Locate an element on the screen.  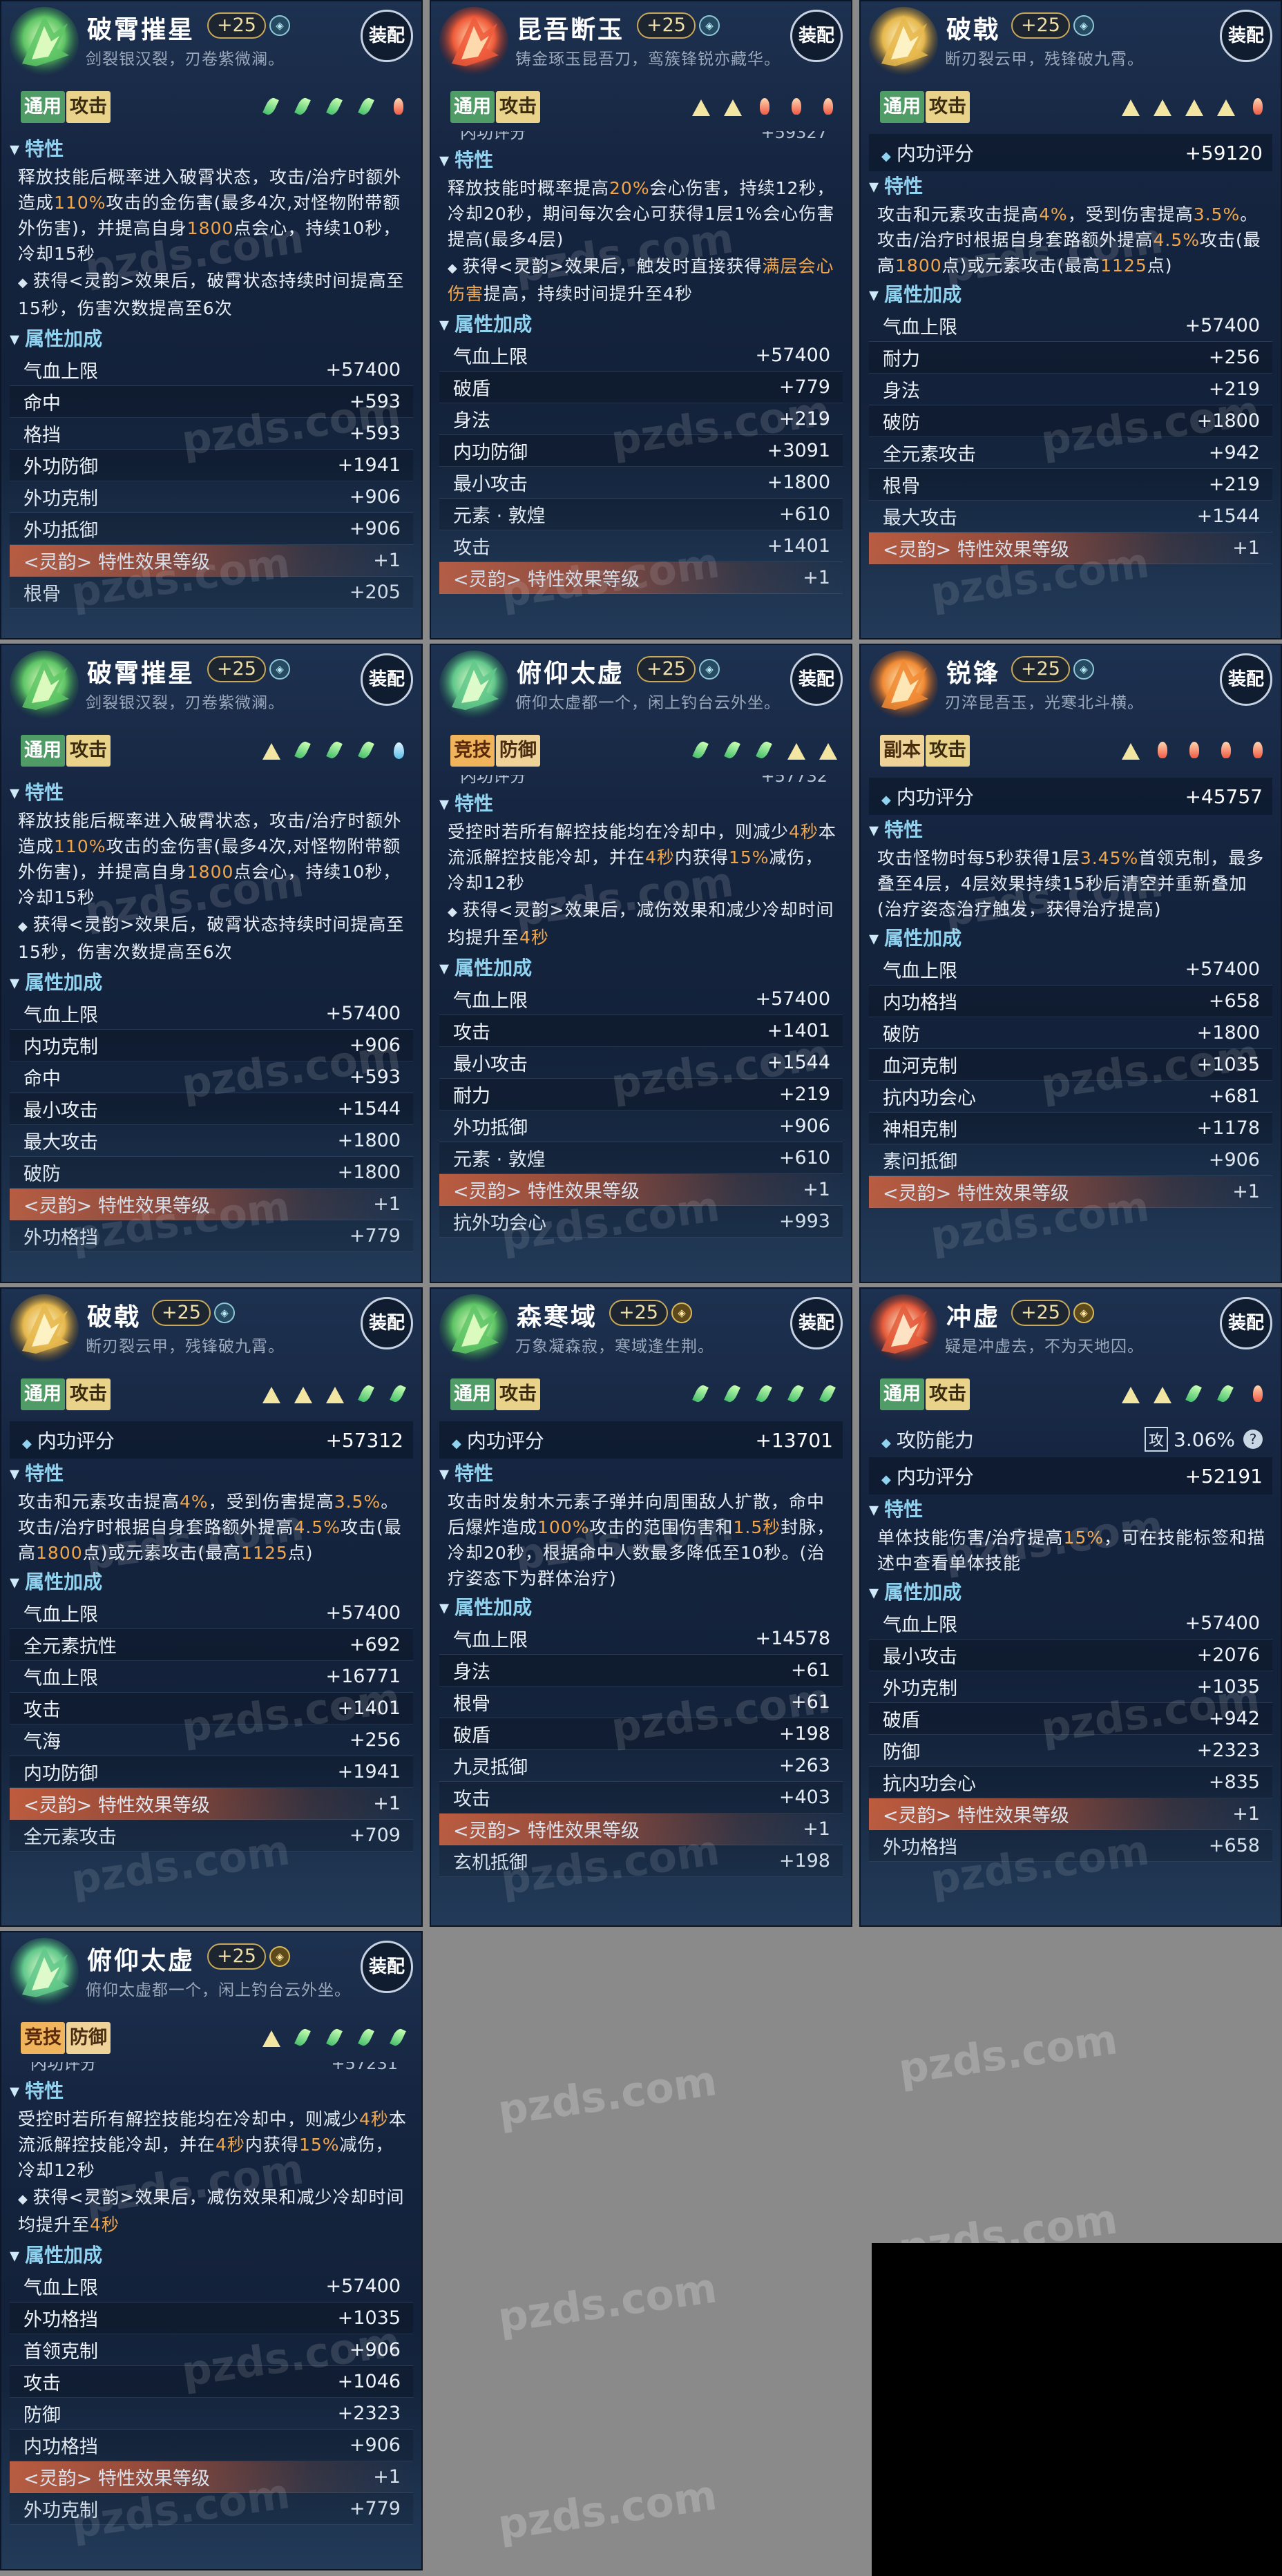
attribute-row: 抗内功会心 +835 is located at coordinates (1070, 1782).